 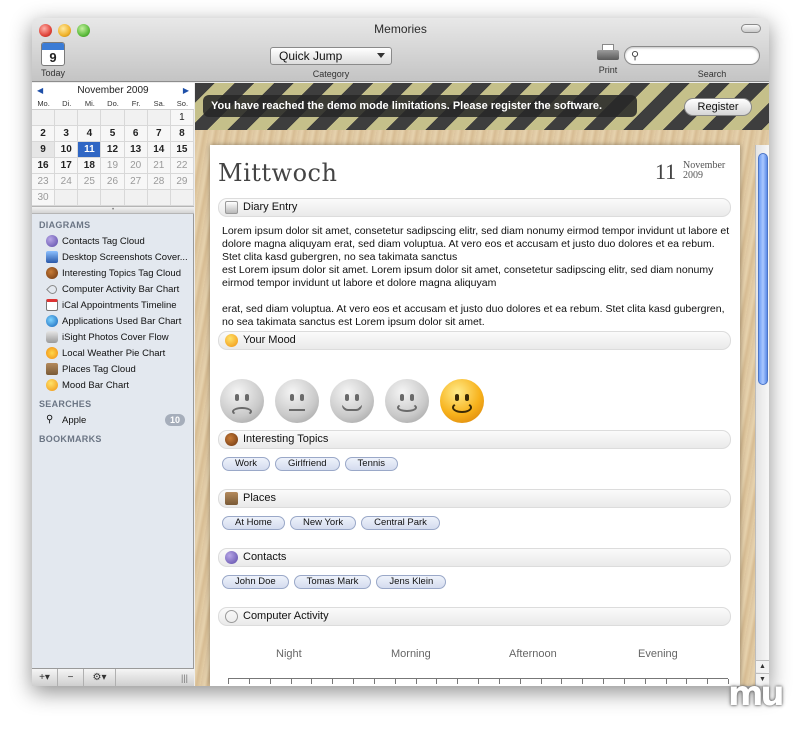 What do you see at coordinates (608, 59) in the screenshot?
I see `print-button: Print` at bounding box center [608, 59].